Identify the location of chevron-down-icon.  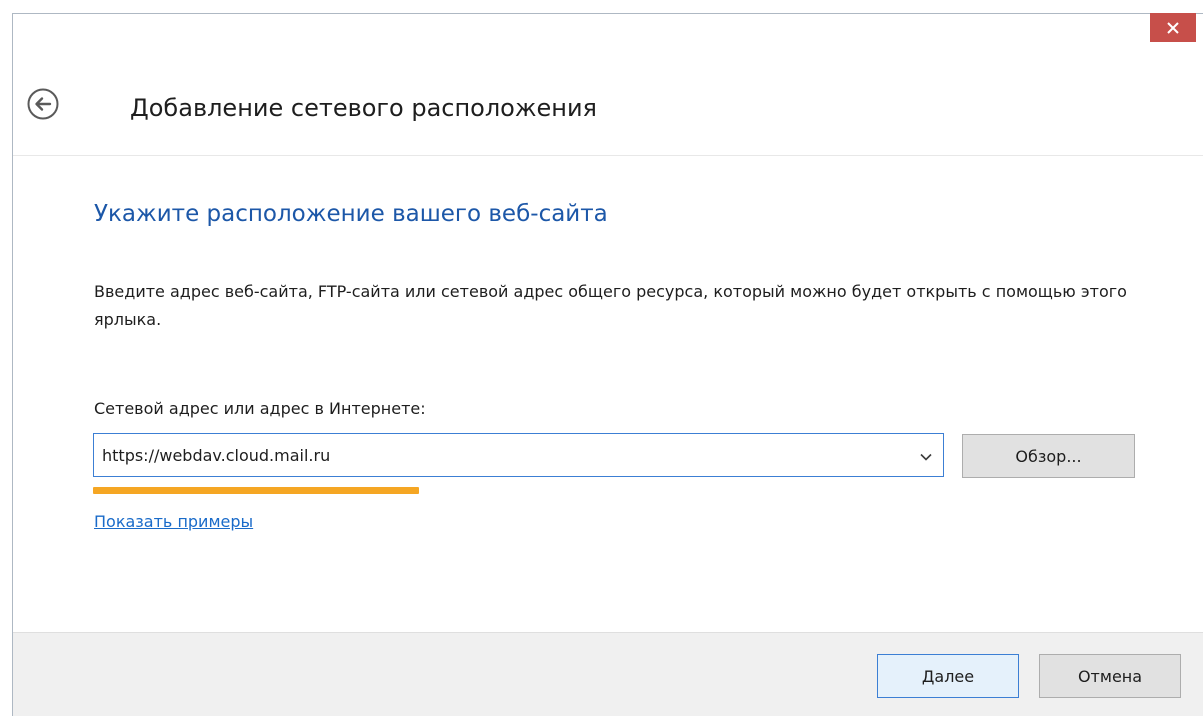
(926, 455).